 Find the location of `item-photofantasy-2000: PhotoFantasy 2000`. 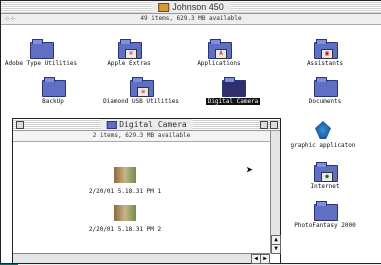

item-photofantasy-2000: PhotoFantasy 2000 is located at coordinates (325, 215).